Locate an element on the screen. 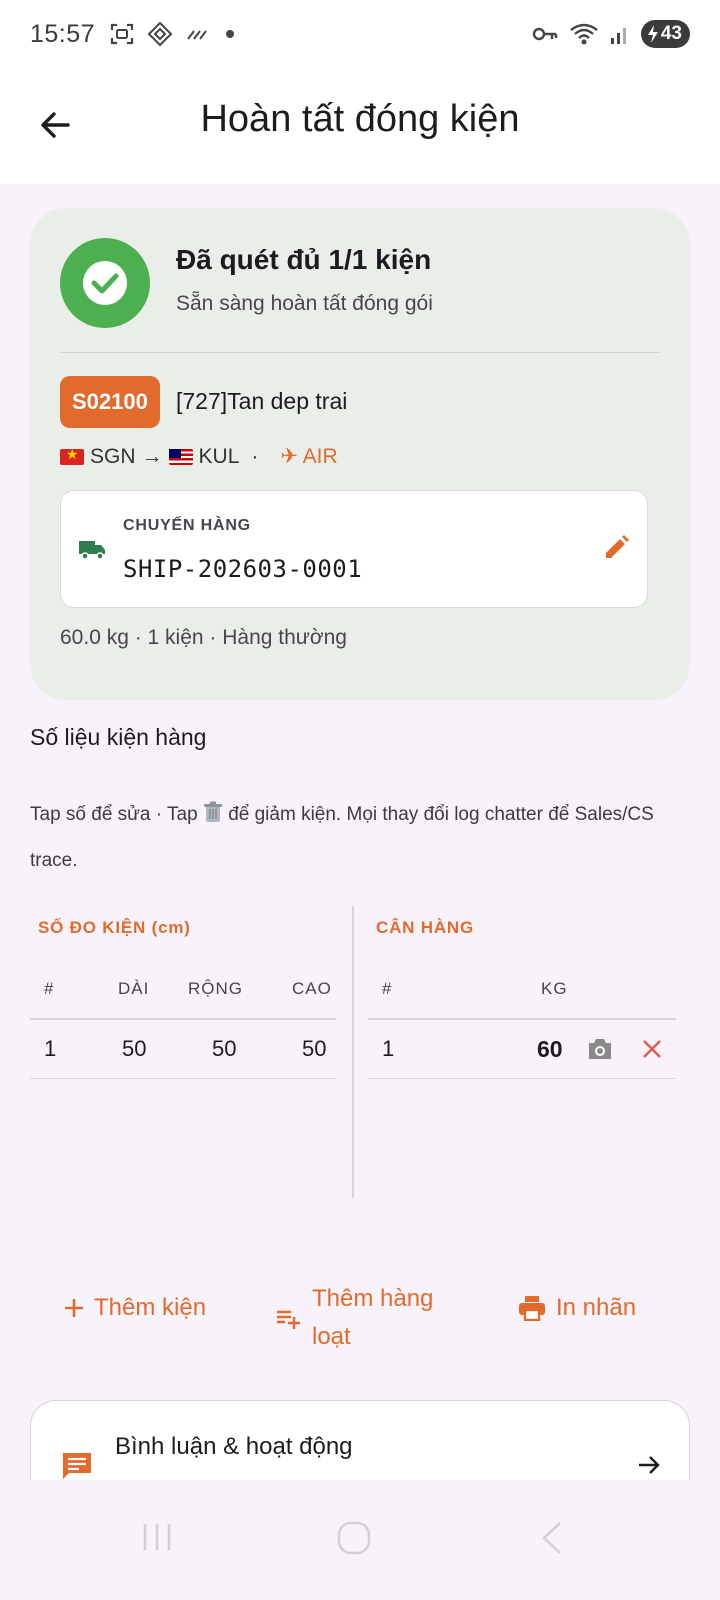  transport-mode: ✈ AIR is located at coordinates (309, 456).